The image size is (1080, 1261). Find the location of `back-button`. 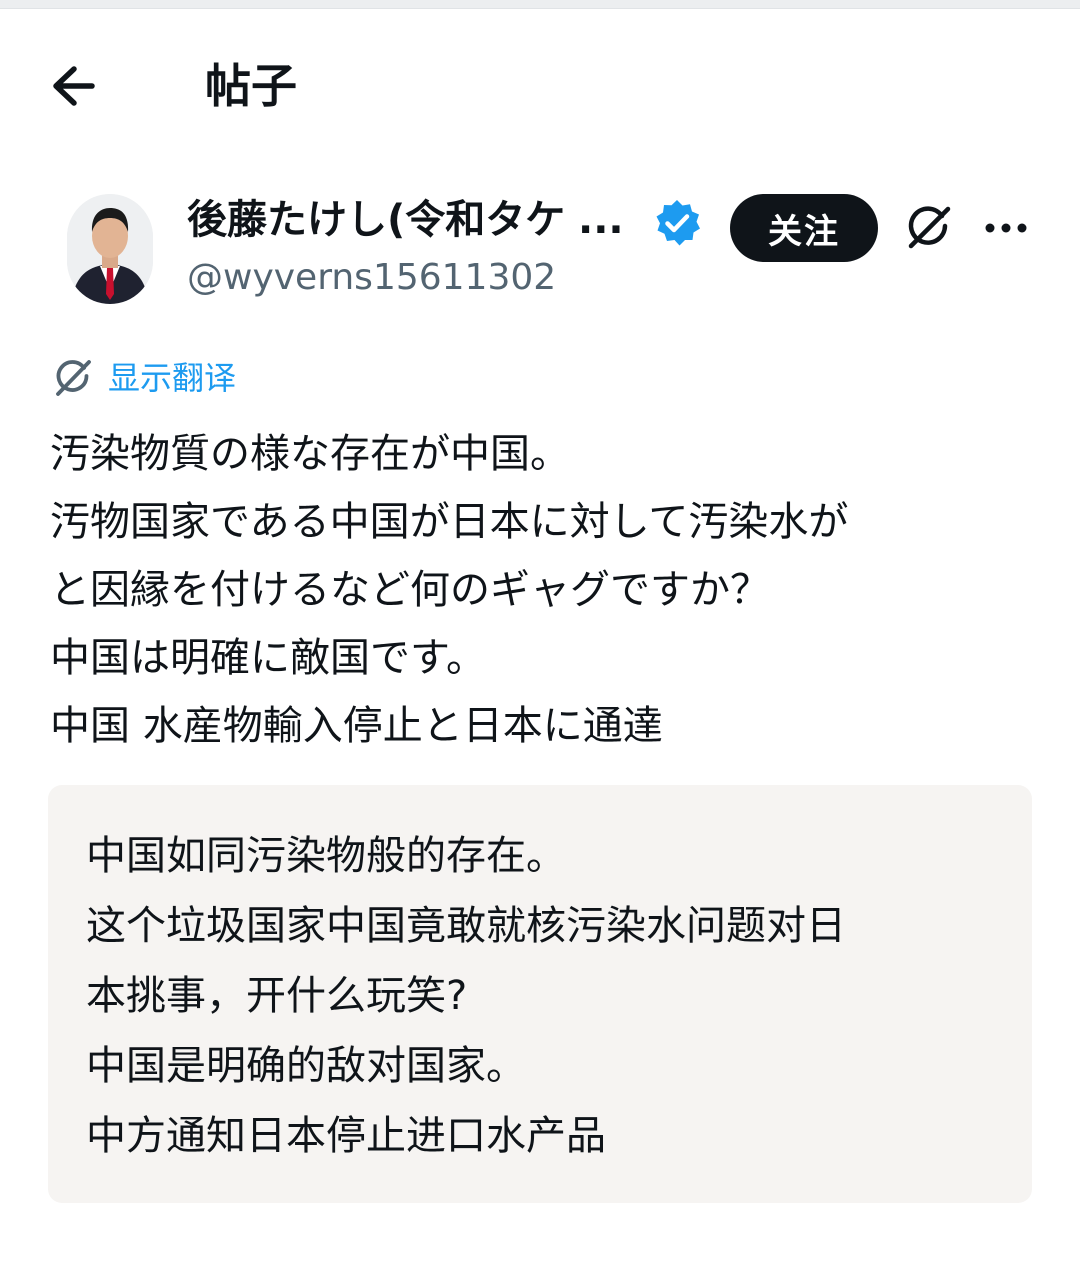

back-button is located at coordinates (74, 86).